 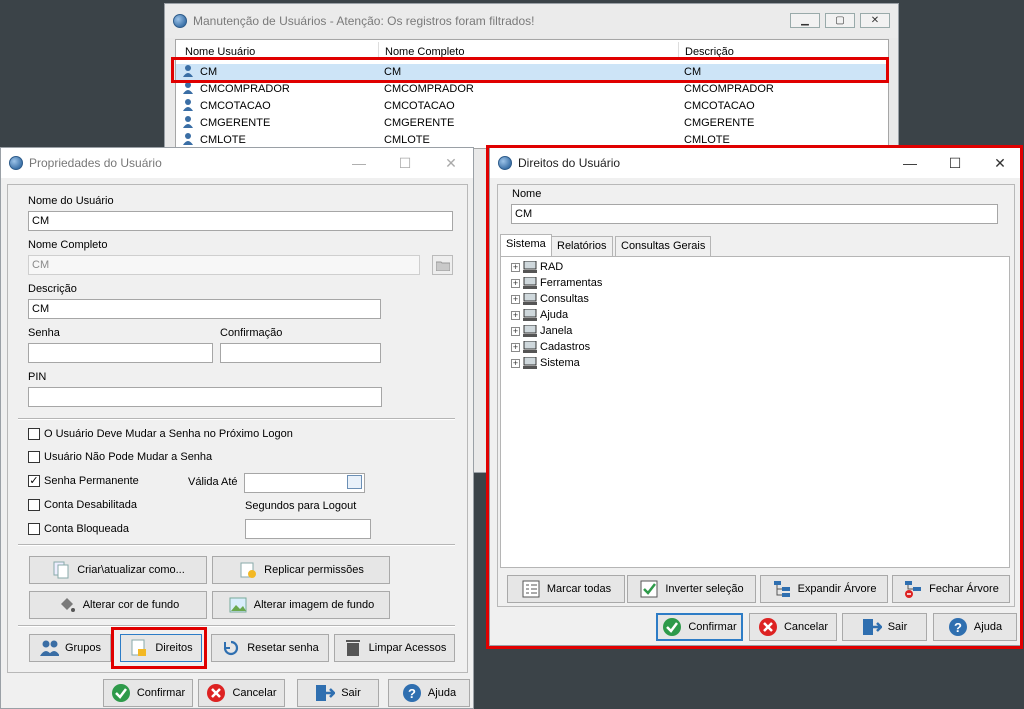 What do you see at coordinates (180, 21) in the screenshot?
I see `app-globe-icon` at bounding box center [180, 21].